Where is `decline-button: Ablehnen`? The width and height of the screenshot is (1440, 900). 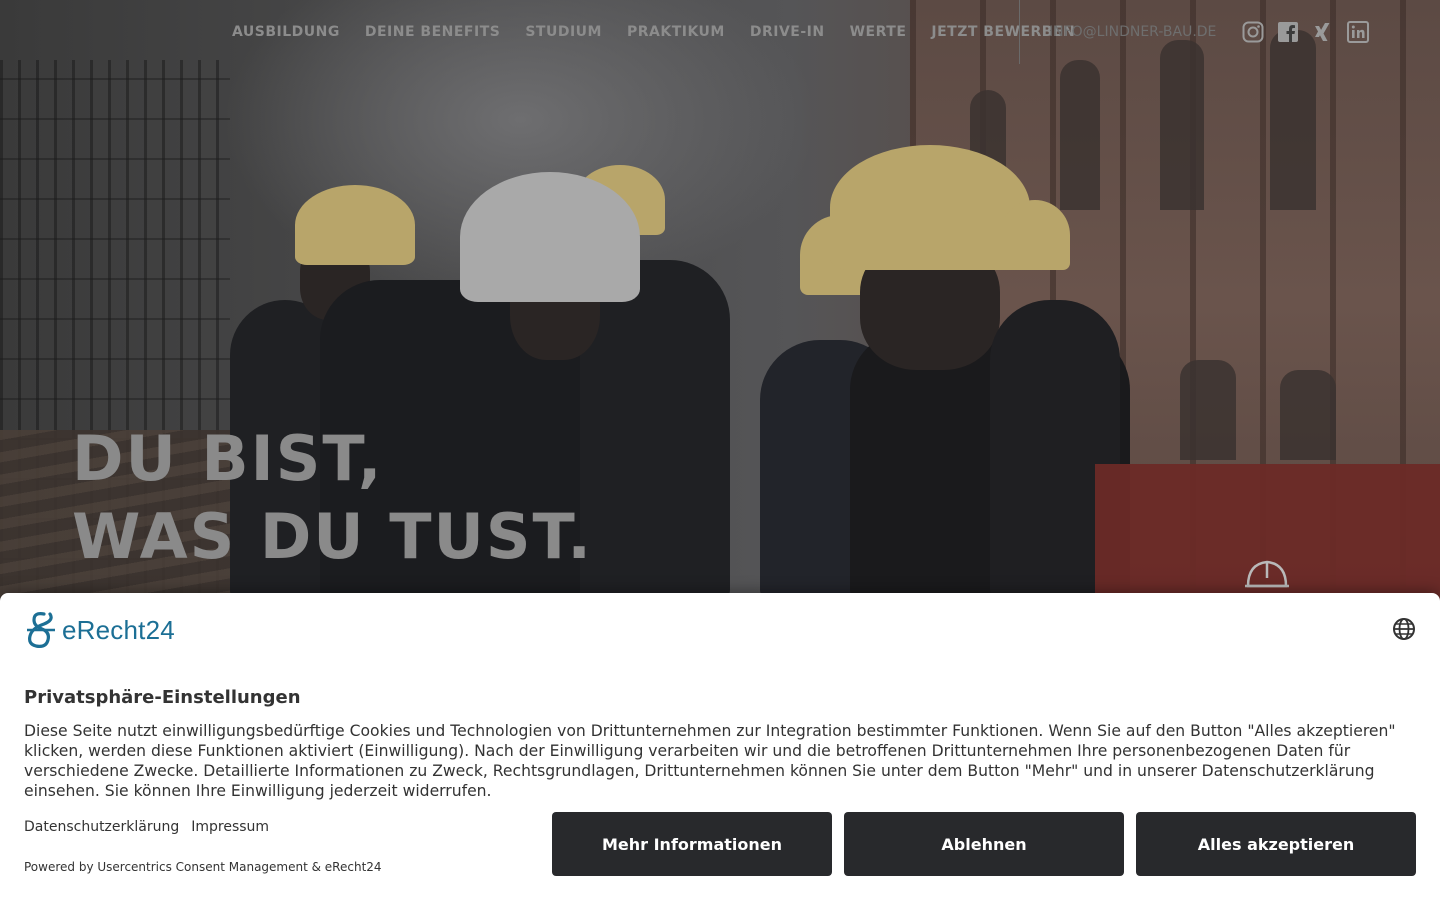
decline-button: Ablehnen is located at coordinates (984, 844).